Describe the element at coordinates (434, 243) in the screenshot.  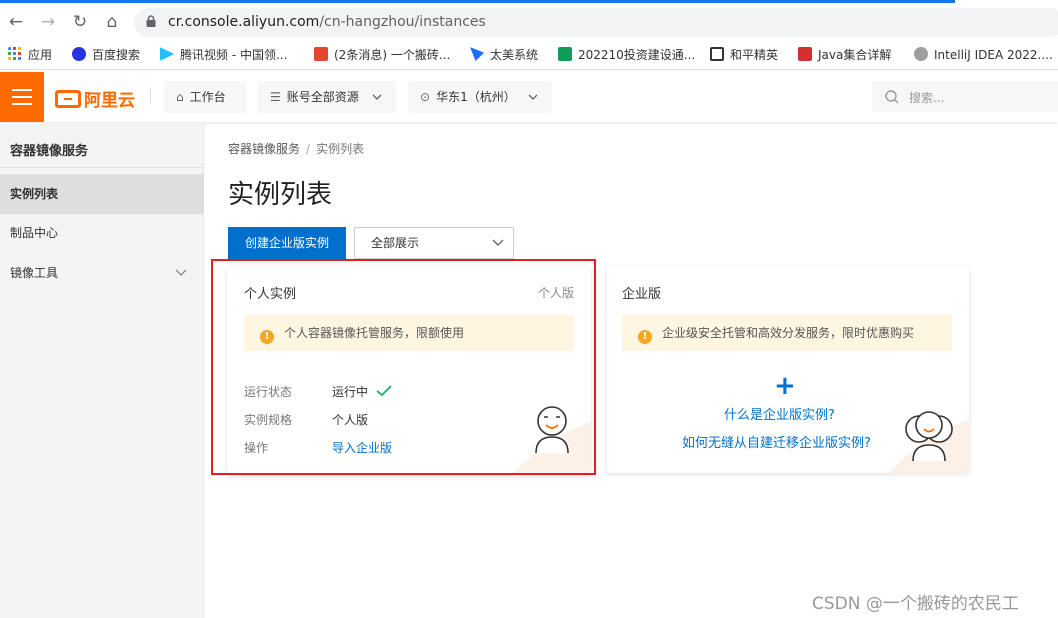
I see `filter-select: 全部展示` at that location.